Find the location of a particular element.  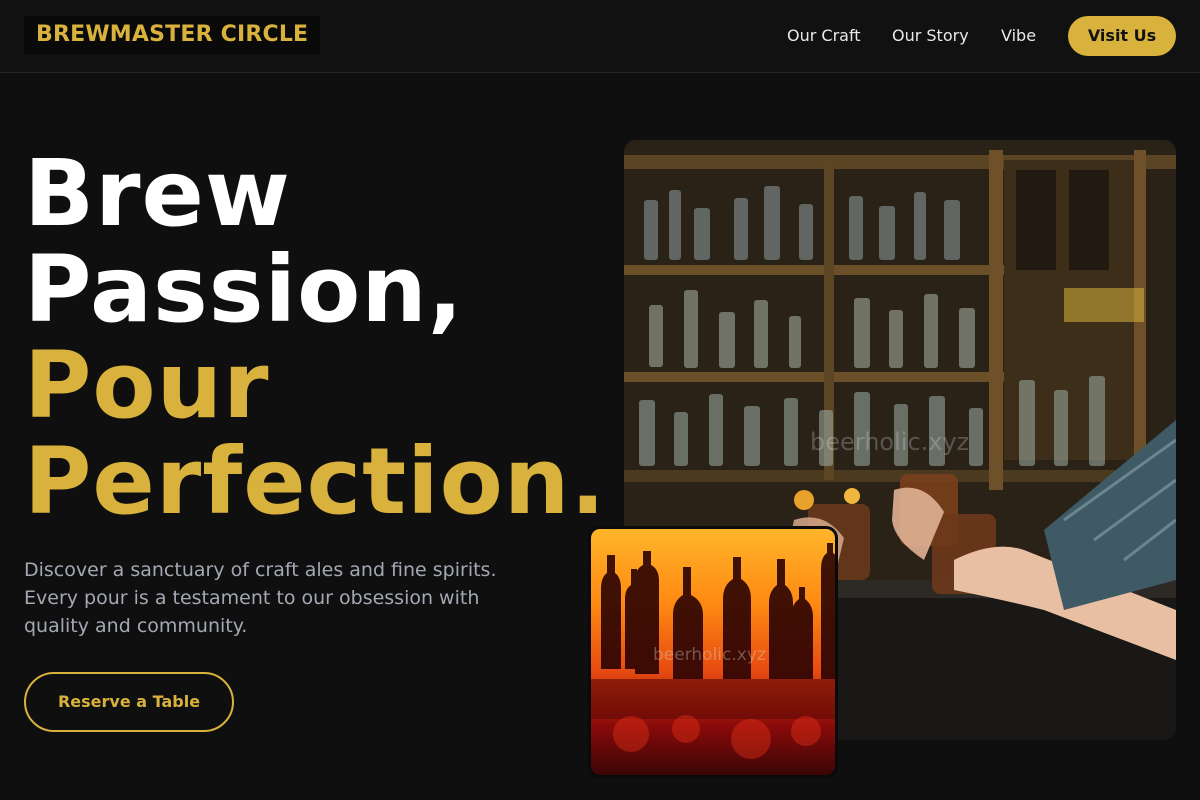

nav-link-our-story: Our Story is located at coordinates (930, 36).